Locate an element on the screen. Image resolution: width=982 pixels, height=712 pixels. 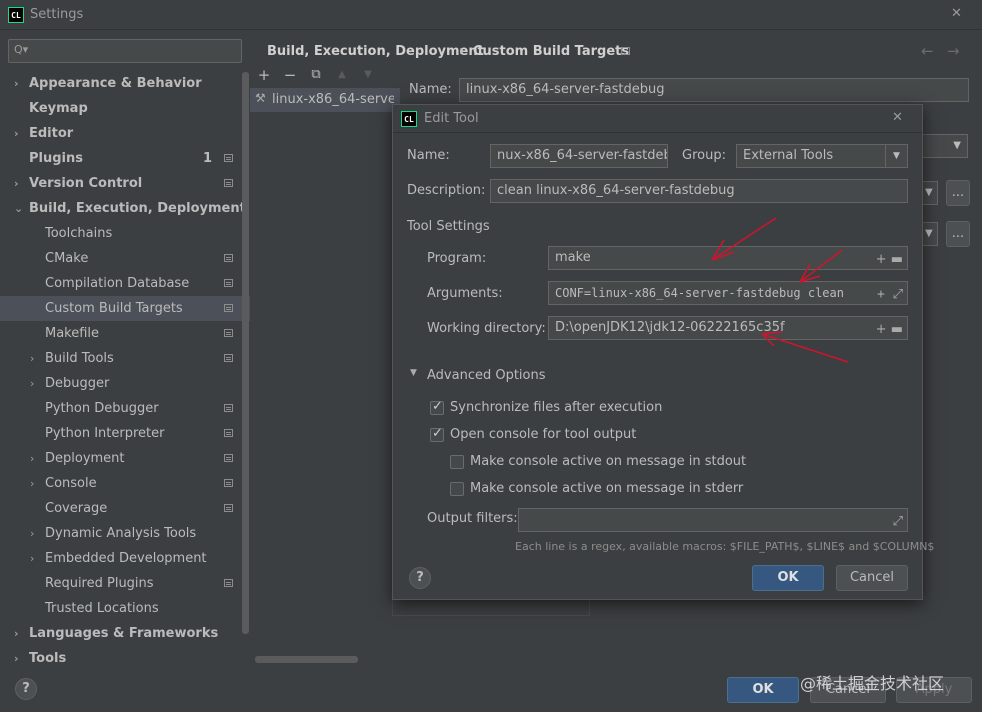
watermark: @稀土掘金技术社区 is located at coordinates (872, 683).